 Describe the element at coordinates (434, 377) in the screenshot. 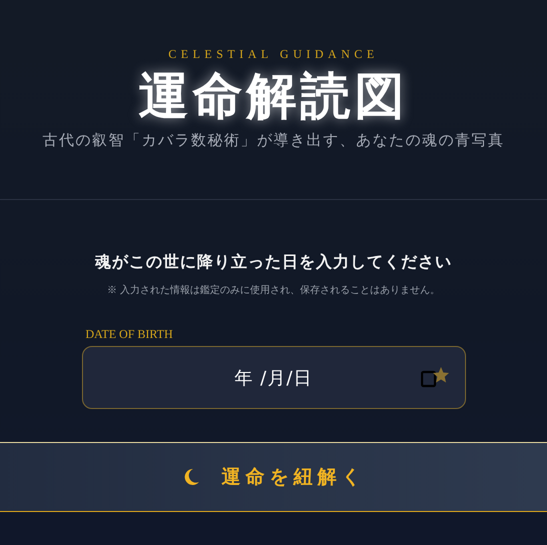

I see `calendar-star-icon` at that location.